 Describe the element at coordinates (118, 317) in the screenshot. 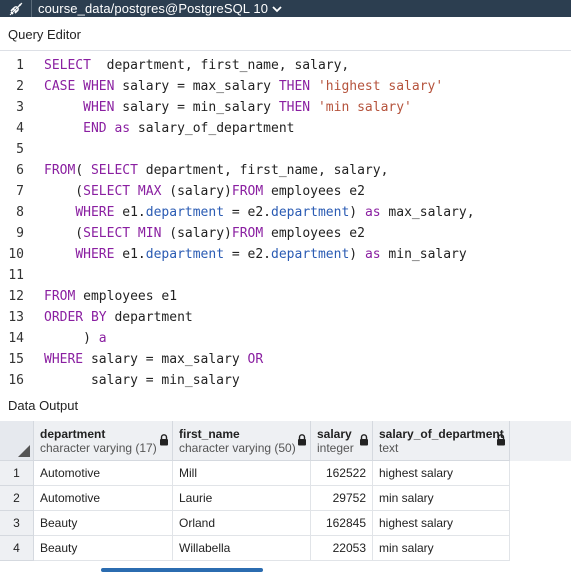

I see `code-text: ORDER BY department` at that location.